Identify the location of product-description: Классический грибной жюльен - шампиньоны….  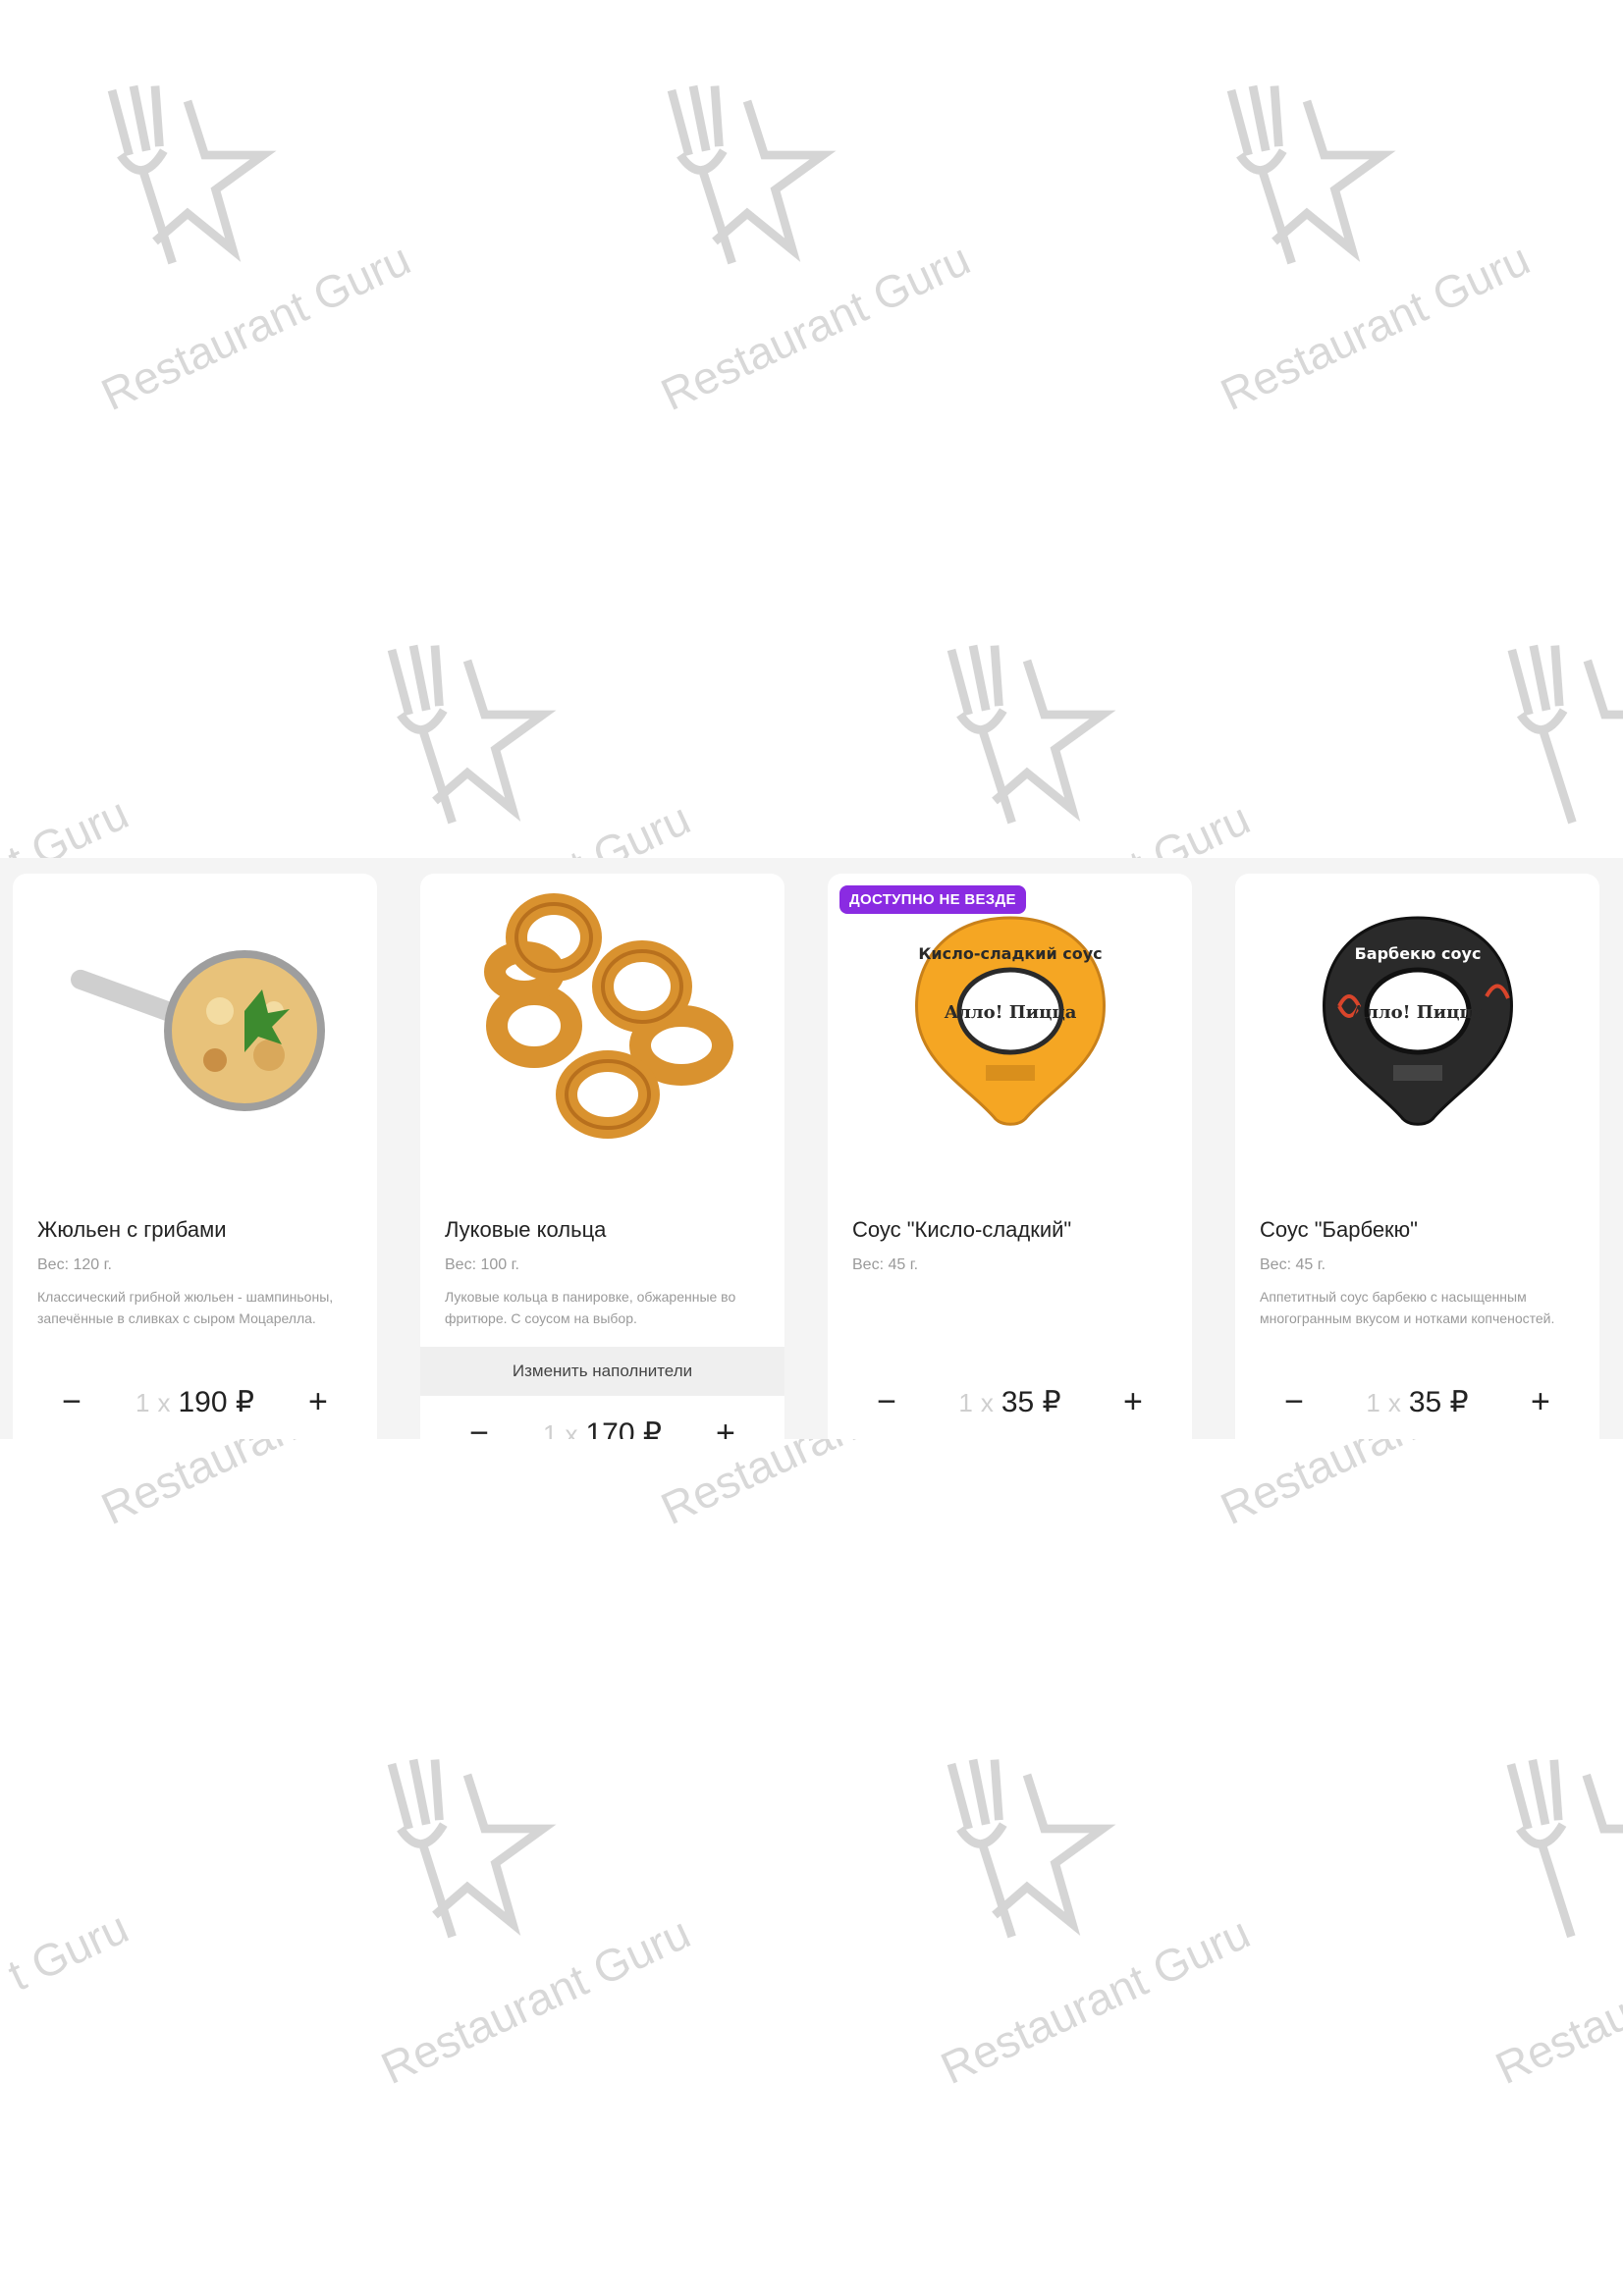
(185, 1308).